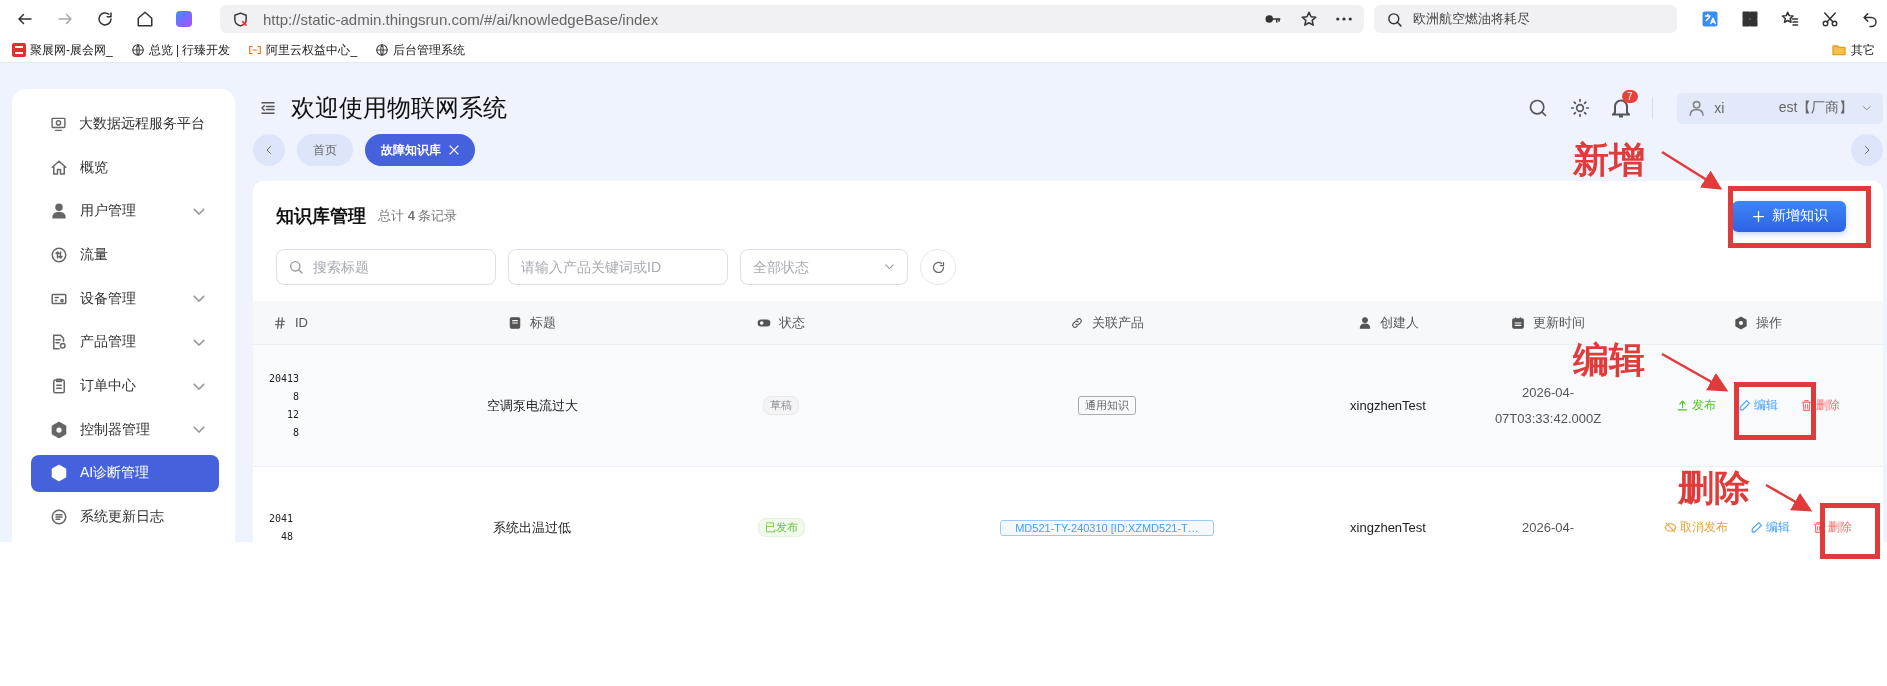 The width and height of the screenshot is (1887, 686). Describe the element at coordinates (454, 150) in the screenshot. I see `close-icon` at that location.